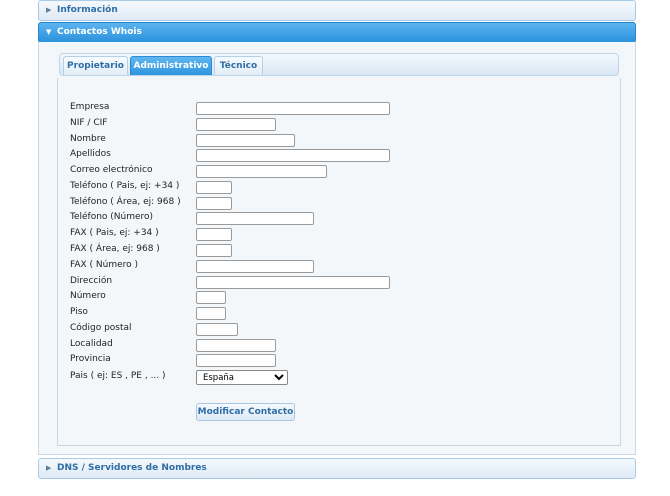  What do you see at coordinates (111, 170) in the screenshot?
I see `correo-label: Correo electrónico` at bounding box center [111, 170].